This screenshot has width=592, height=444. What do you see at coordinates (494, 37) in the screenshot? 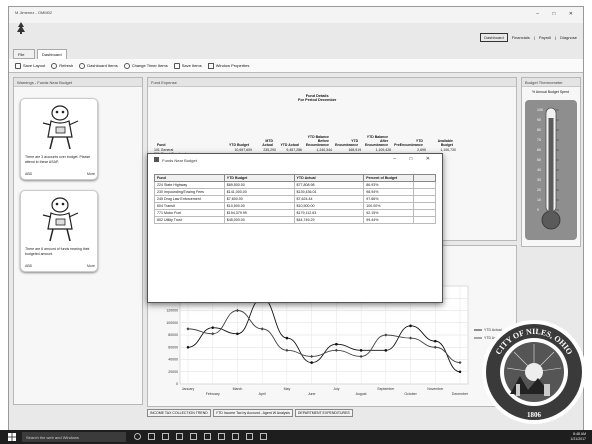
I see `nav-dashboard: Dashboard` at bounding box center [494, 37].